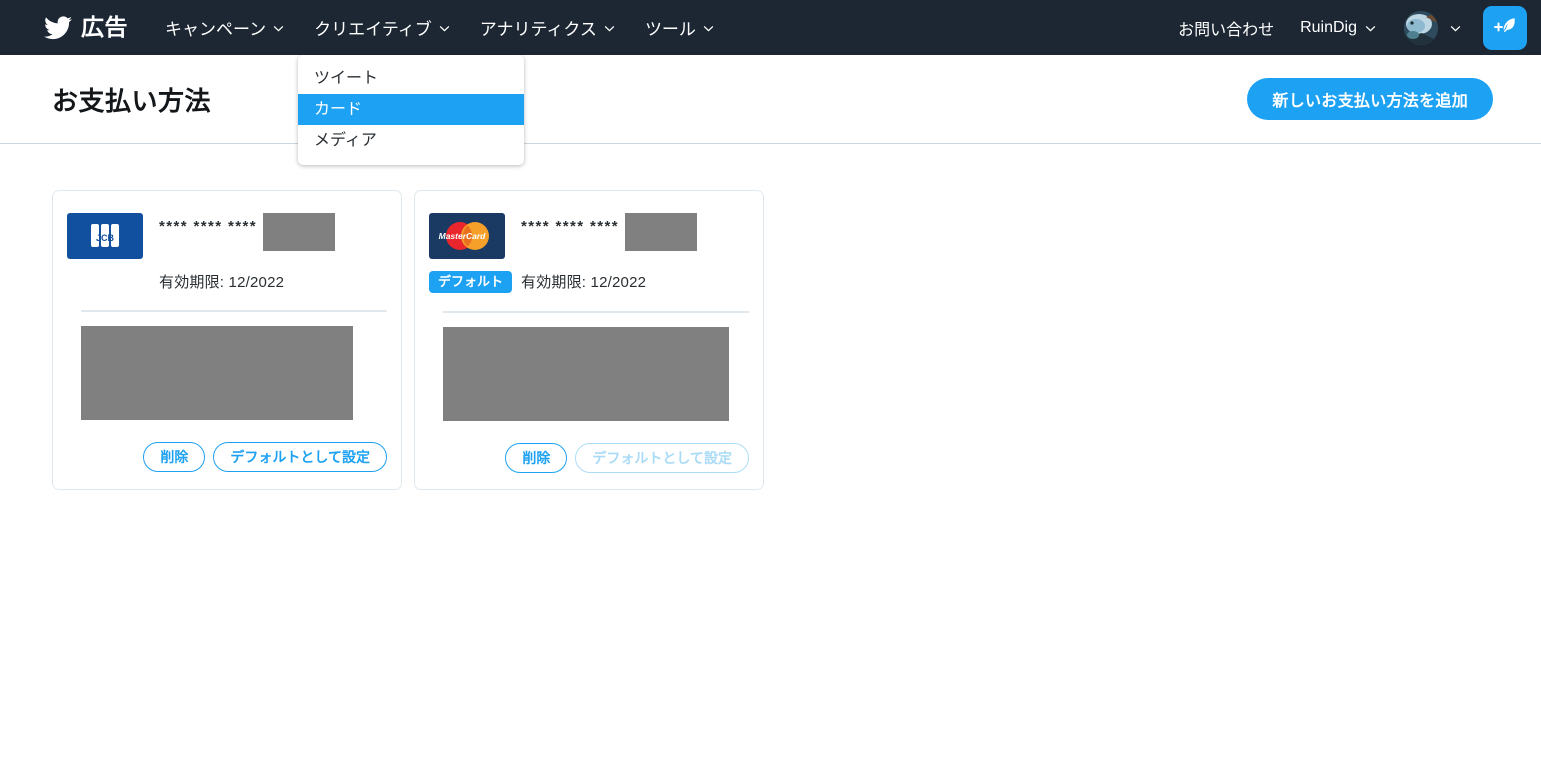 This screenshot has width=1541, height=780. Describe the element at coordinates (1328, 27) in the screenshot. I see `account-name-label: RuinDig` at that location.